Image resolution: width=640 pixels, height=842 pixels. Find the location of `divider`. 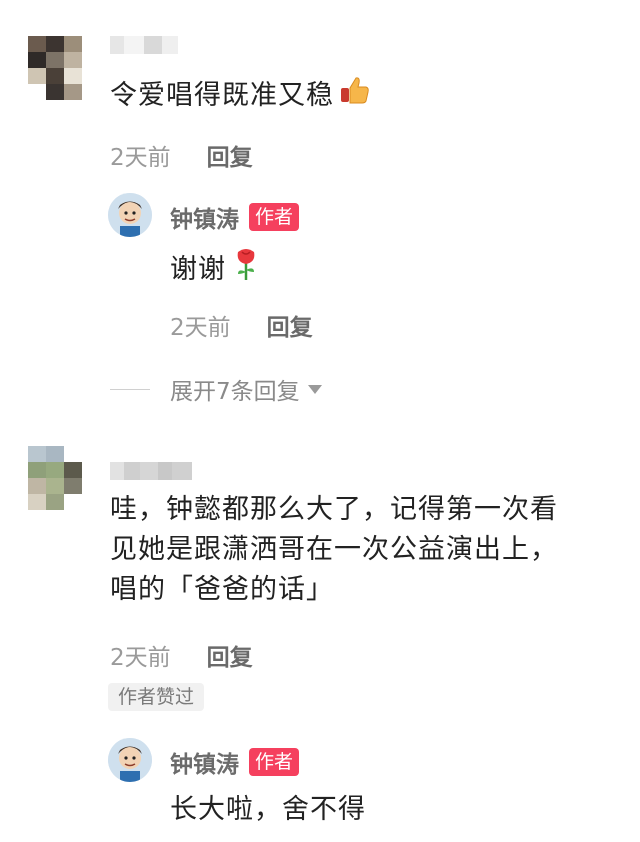

divider is located at coordinates (130, 389).